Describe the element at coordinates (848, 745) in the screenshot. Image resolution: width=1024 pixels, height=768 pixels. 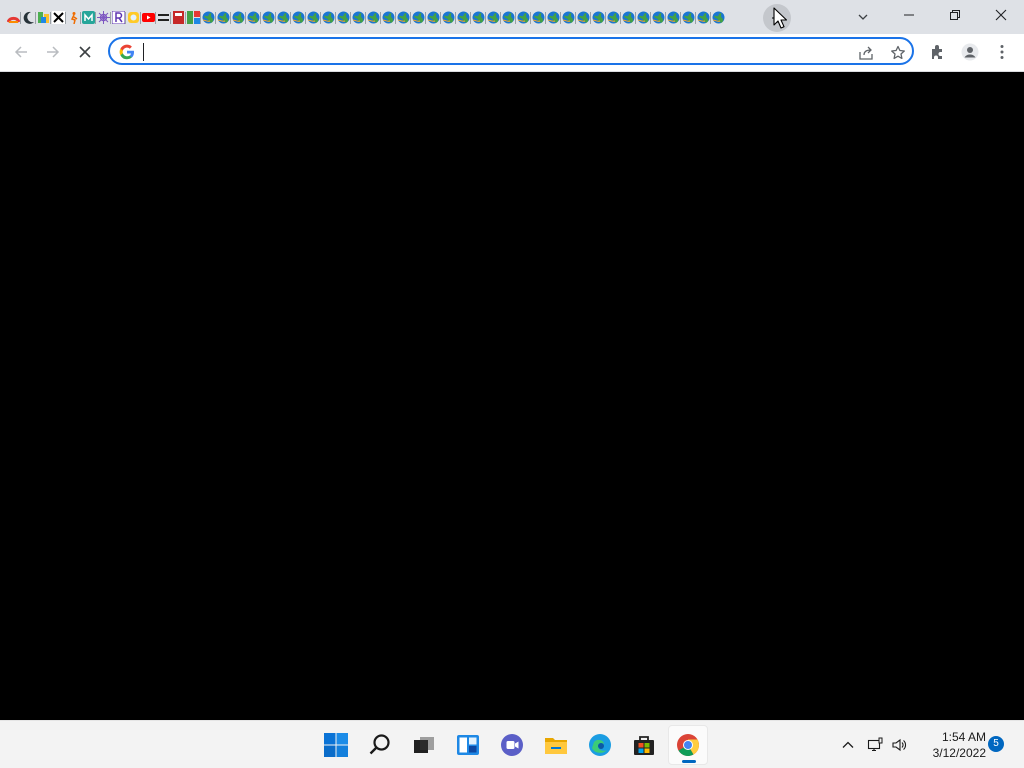
I see `show-hidden-icons-button` at that location.